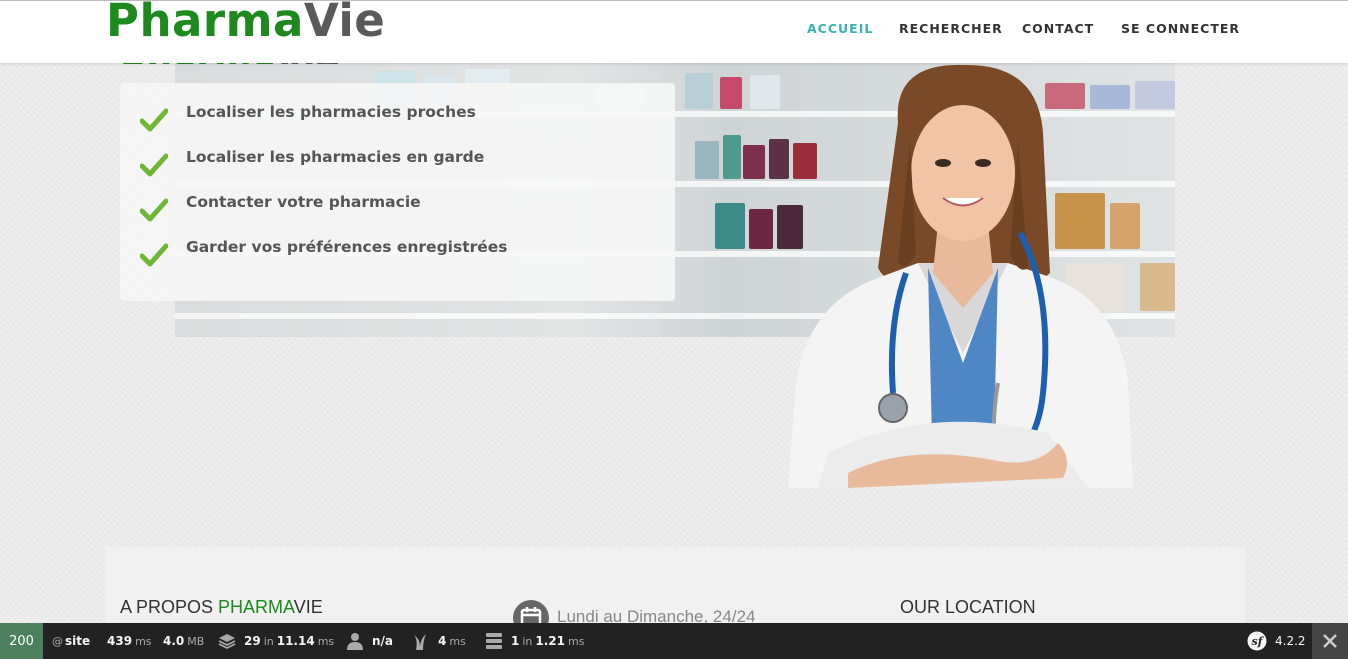 The width and height of the screenshot is (1348, 659). I want to click on nav-contact: CONTACT, so click(1058, 28).